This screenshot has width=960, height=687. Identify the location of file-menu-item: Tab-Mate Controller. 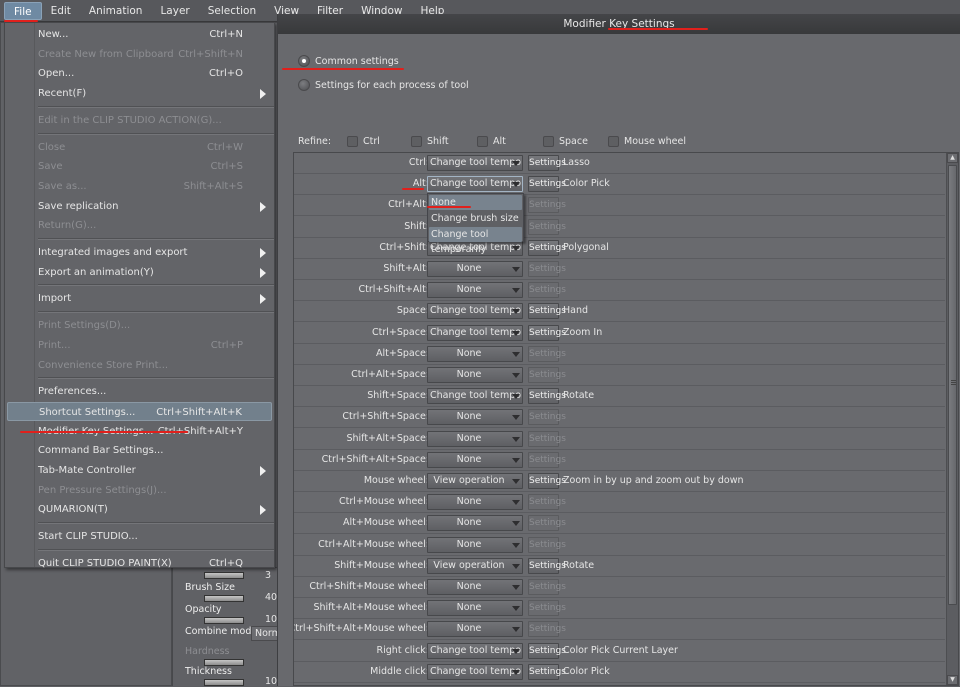
(139, 470).